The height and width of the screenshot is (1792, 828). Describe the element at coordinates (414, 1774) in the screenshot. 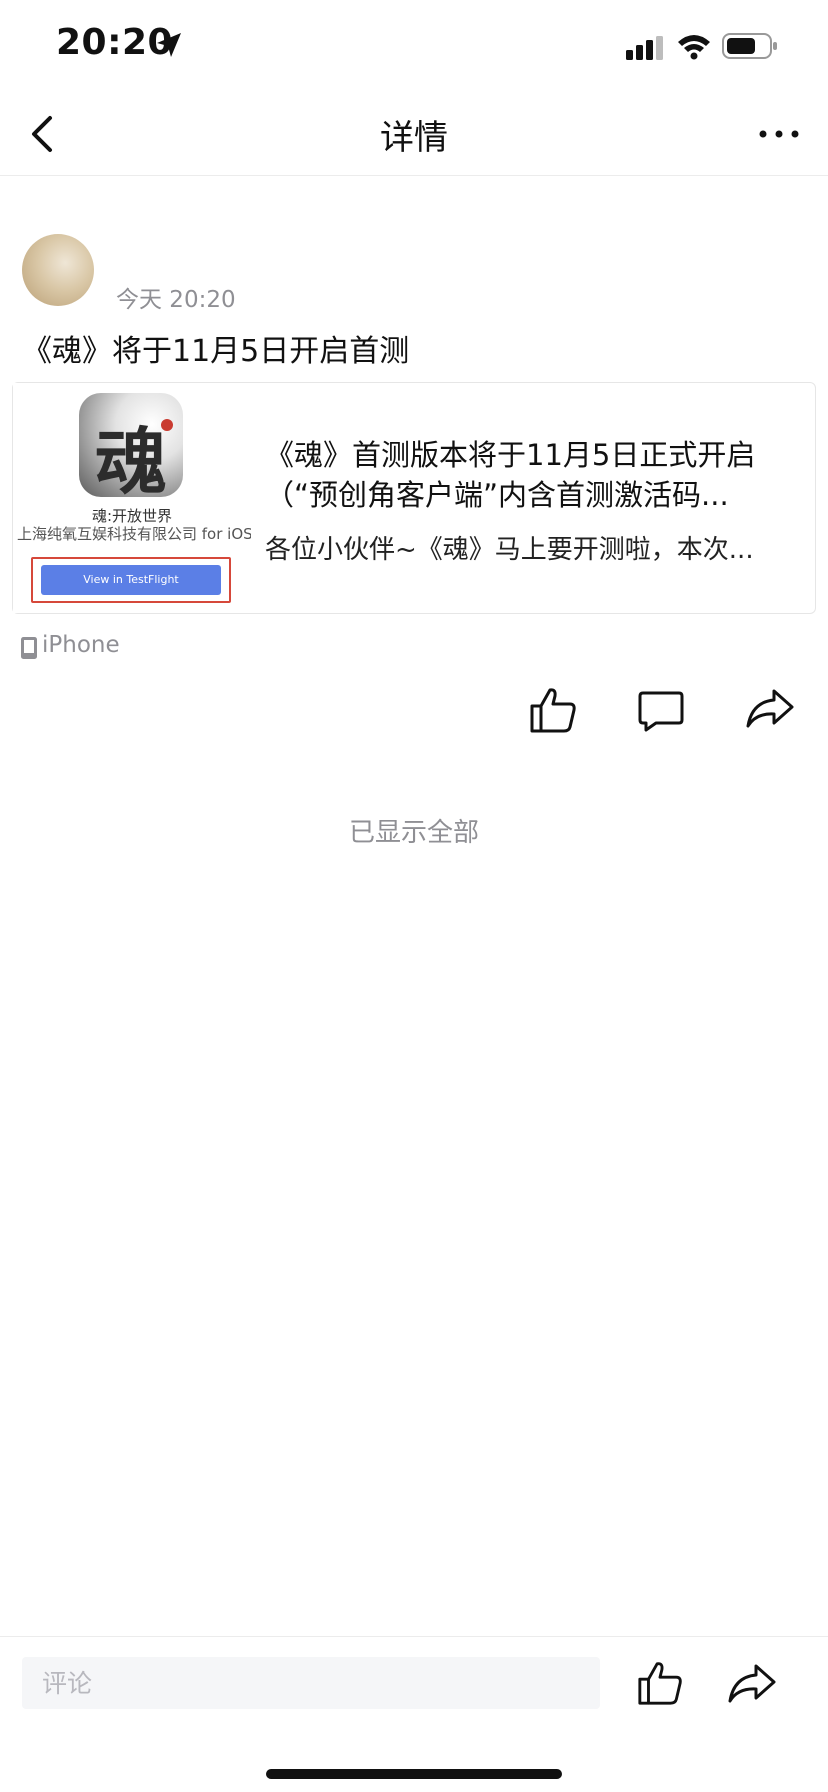

I see `home-indicator` at that location.